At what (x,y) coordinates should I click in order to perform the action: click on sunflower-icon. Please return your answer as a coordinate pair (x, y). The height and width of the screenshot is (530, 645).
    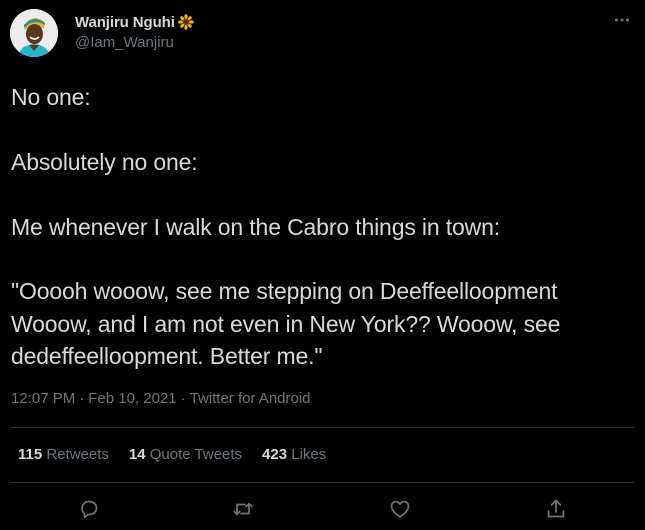
    Looking at the image, I should click on (185, 22).